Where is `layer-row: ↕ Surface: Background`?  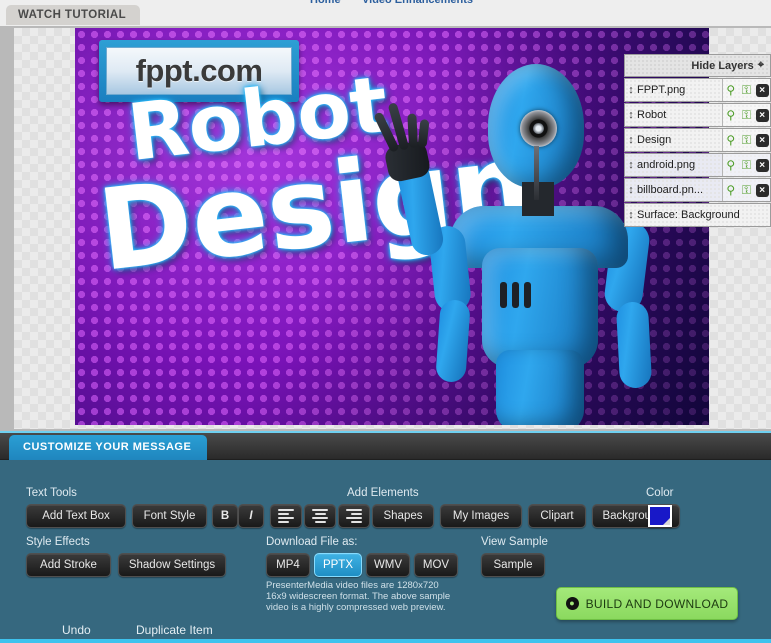 layer-row: ↕ Surface: Background is located at coordinates (697, 215).